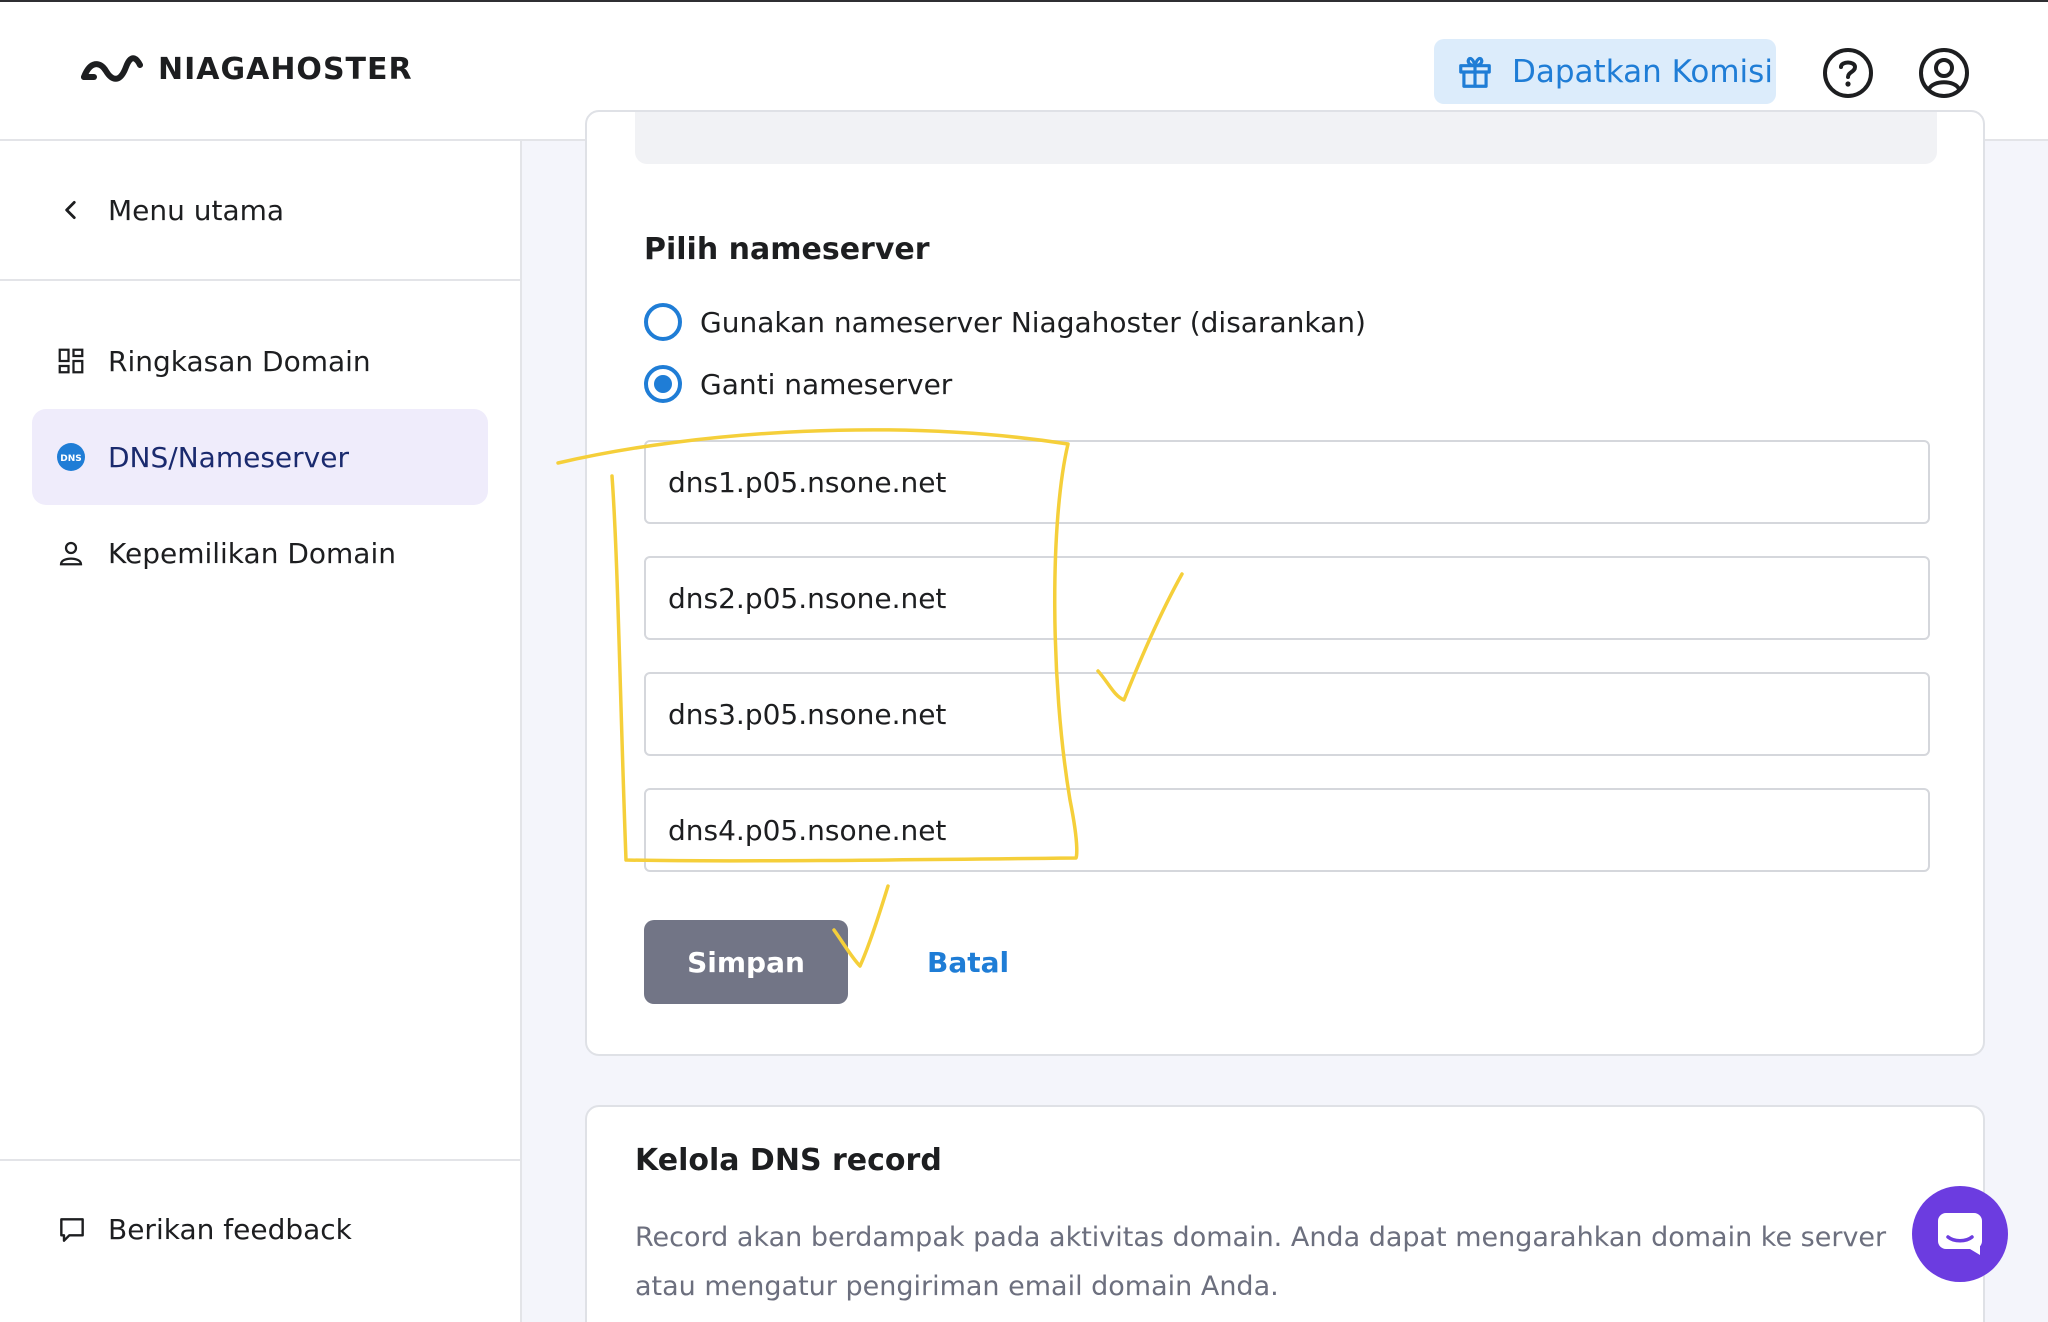 This screenshot has width=2048, height=1322. What do you see at coordinates (112, 68) in the screenshot?
I see `niagahoster-logo-icon` at bounding box center [112, 68].